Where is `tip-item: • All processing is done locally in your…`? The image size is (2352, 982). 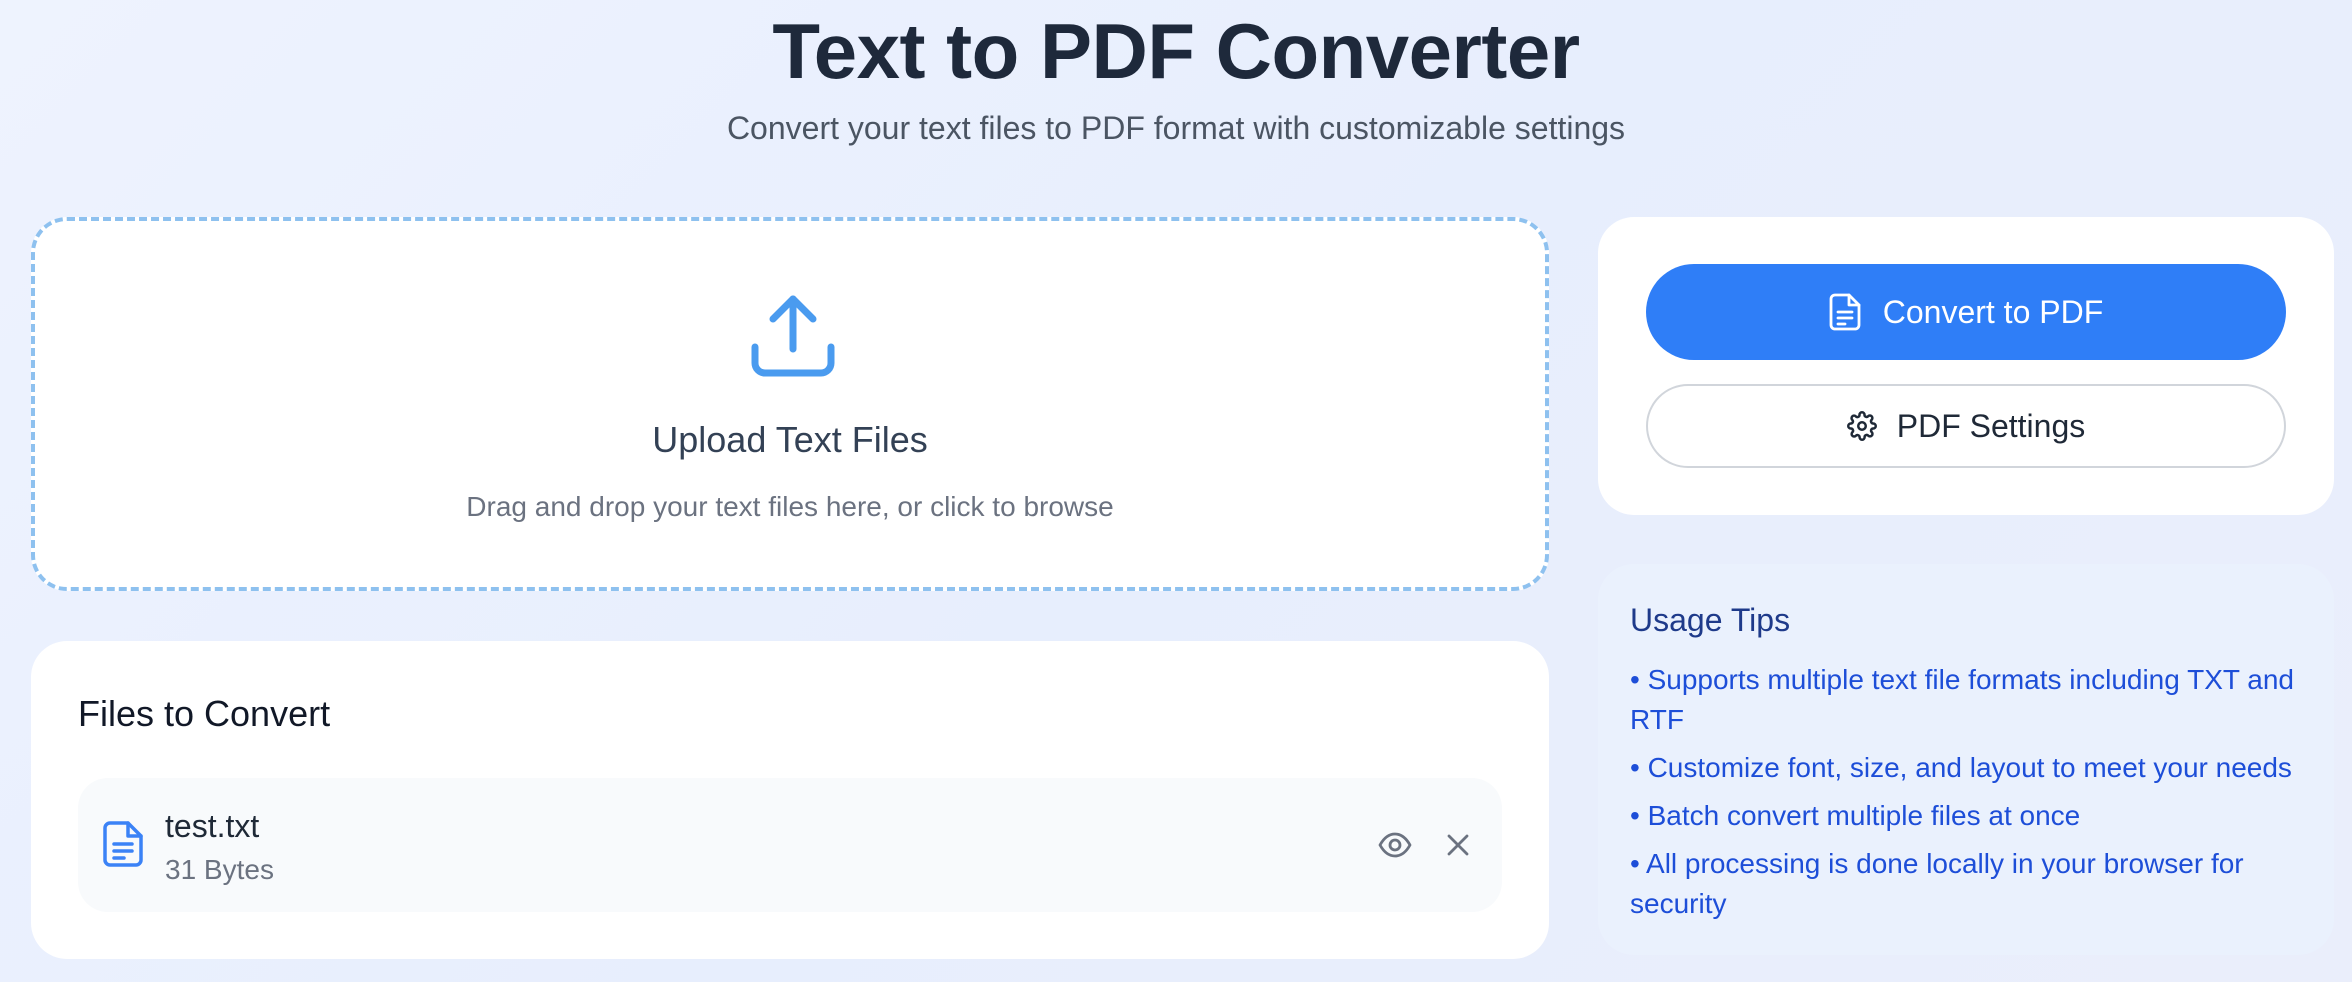 tip-item: • All processing is done locally in your… is located at coordinates (1937, 883).